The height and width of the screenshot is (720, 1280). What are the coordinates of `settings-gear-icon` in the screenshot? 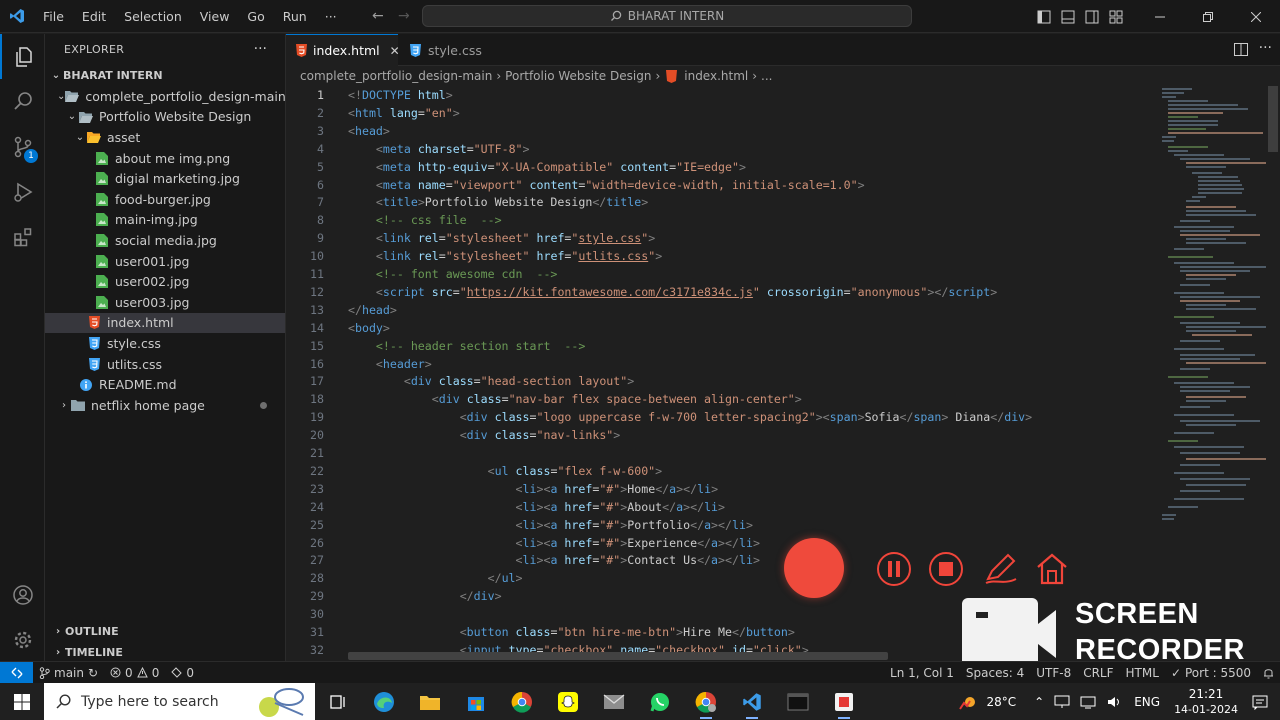 It's located at (22, 639).